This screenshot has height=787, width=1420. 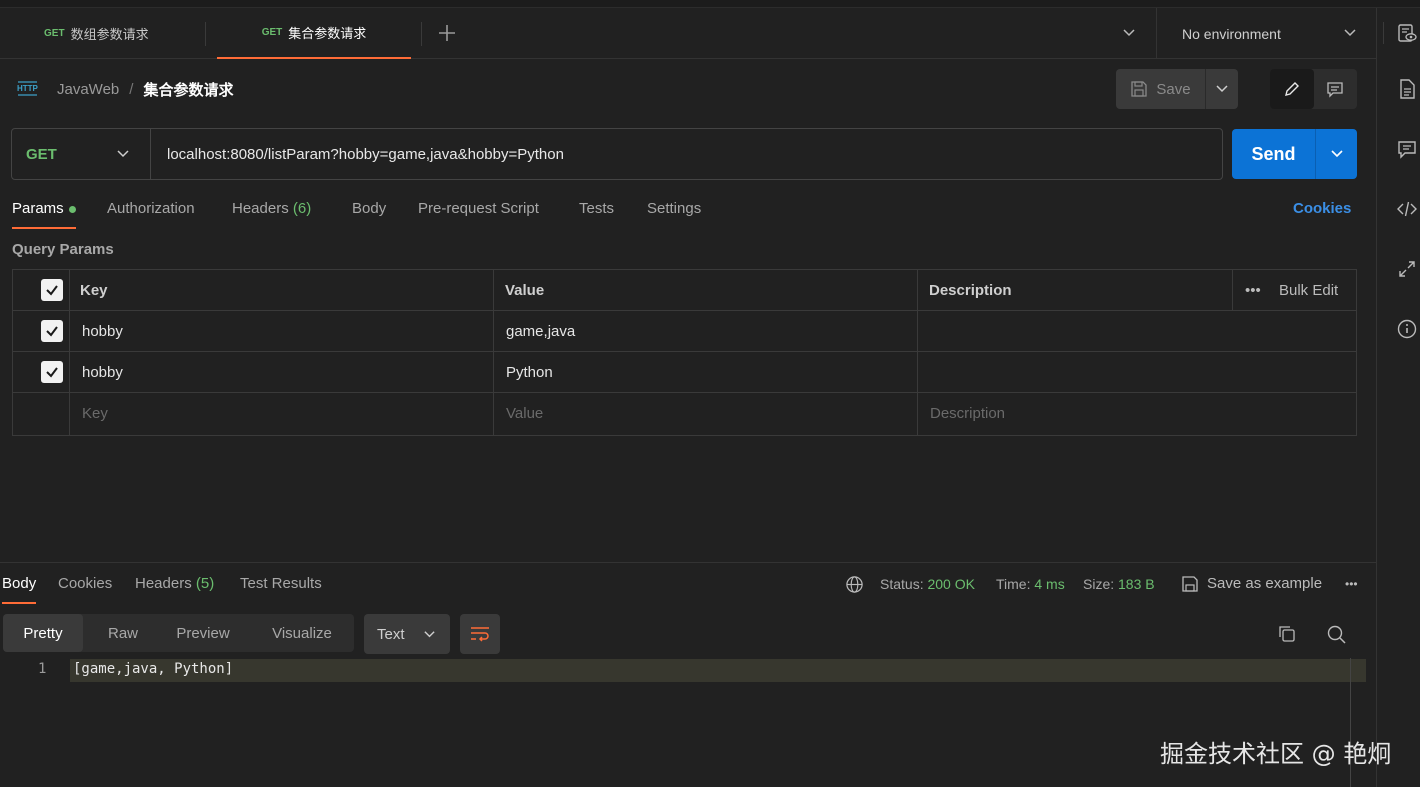 I want to click on tab-tests: Tests, so click(x=596, y=213).